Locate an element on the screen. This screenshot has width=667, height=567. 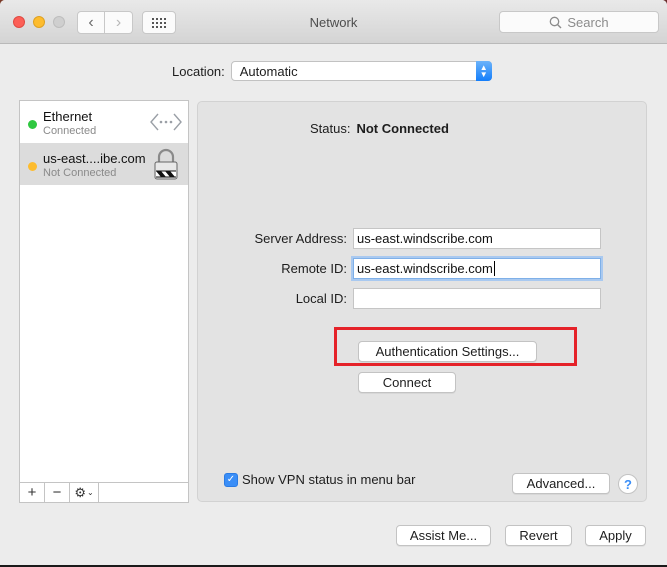
search-placeholder: Search is located at coordinates (588, 22).